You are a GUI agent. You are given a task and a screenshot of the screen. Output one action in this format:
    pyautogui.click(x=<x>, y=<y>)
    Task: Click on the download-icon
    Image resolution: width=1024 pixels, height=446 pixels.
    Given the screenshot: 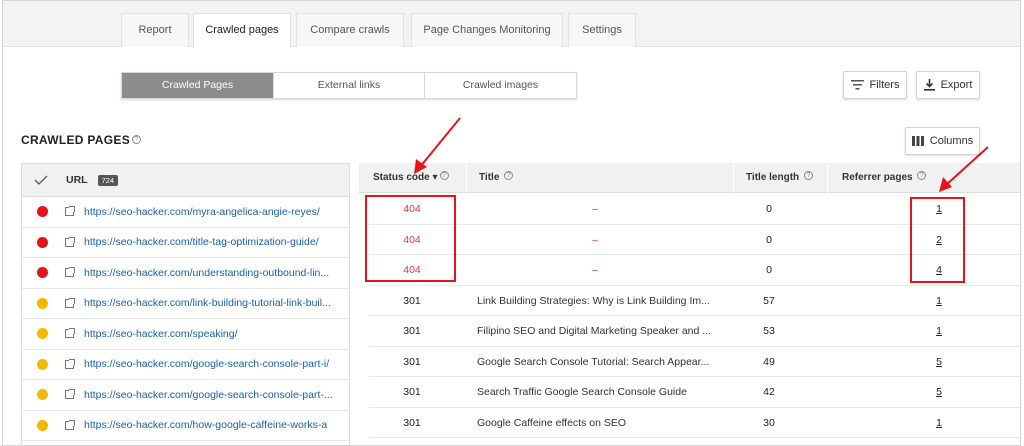 What is the action you would take?
    pyautogui.click(x=929, y=85)
    